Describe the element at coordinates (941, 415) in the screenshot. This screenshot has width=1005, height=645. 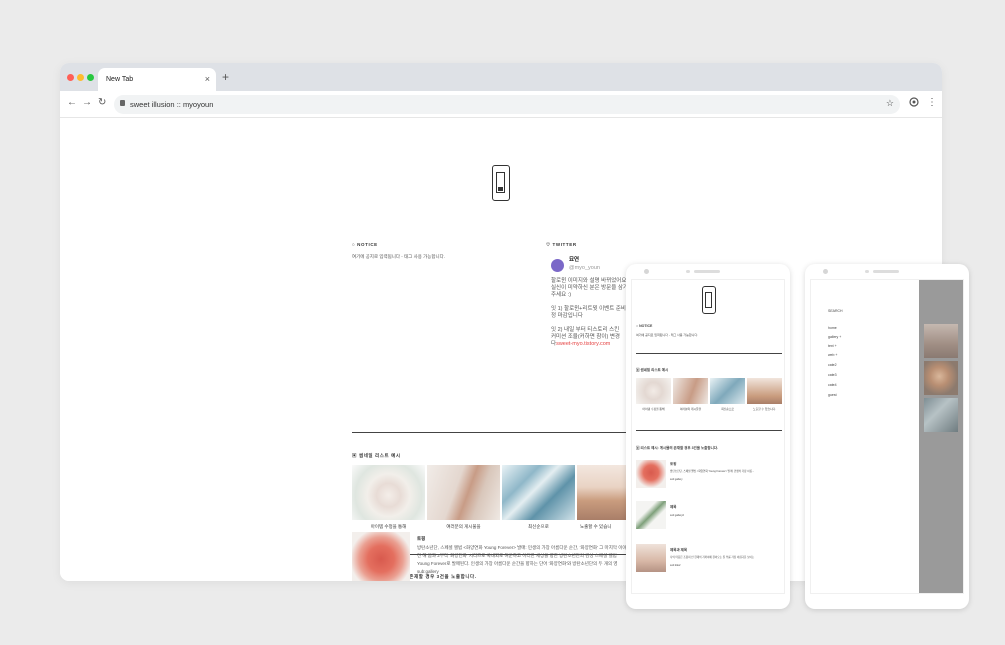
I see `overlay-thumb-room` at that location.